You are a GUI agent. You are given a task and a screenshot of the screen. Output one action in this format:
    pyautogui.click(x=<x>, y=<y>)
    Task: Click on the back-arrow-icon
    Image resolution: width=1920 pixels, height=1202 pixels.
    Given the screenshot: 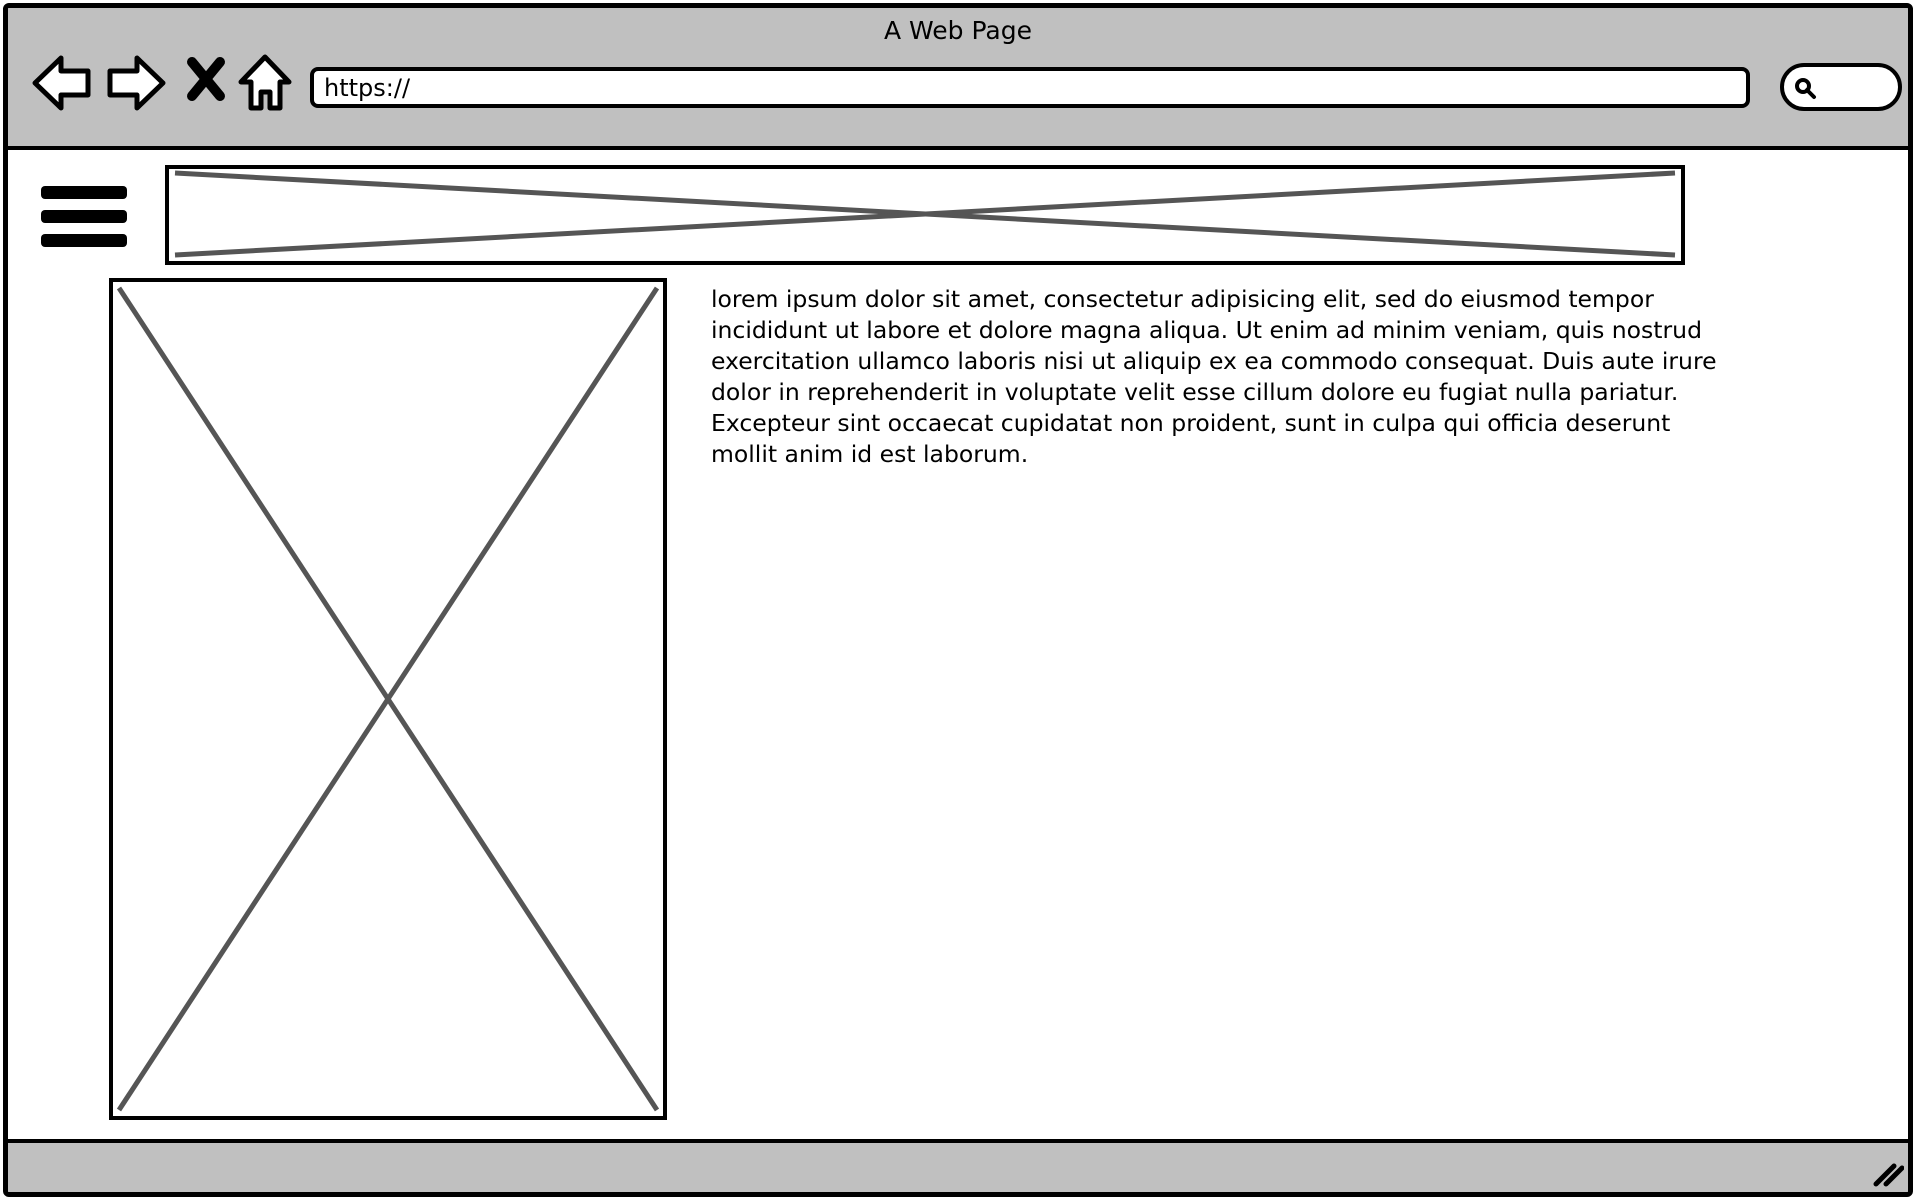 What is the action you would take?
    pyautogui.click(x=62, y=83)
    